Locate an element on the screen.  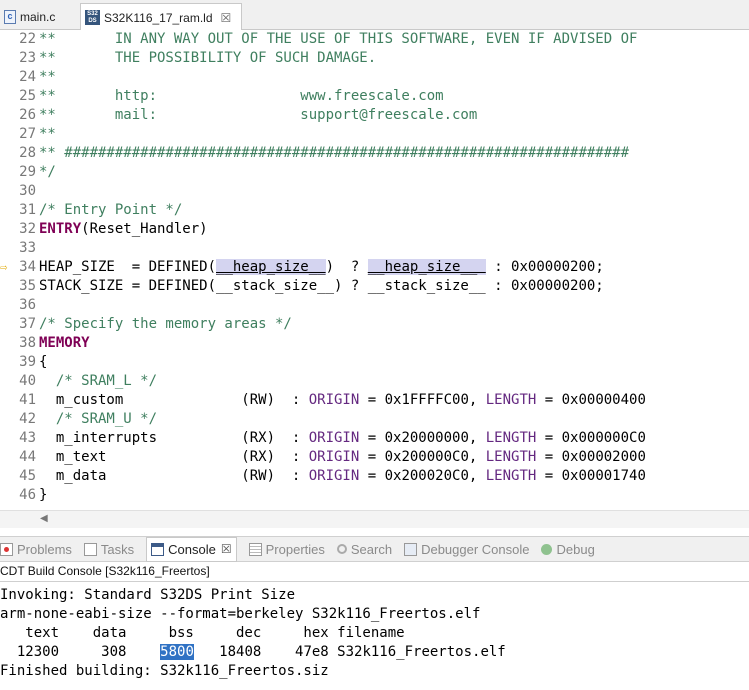
line-code: /* Entry Point */ is located at coordinates (110, 210).